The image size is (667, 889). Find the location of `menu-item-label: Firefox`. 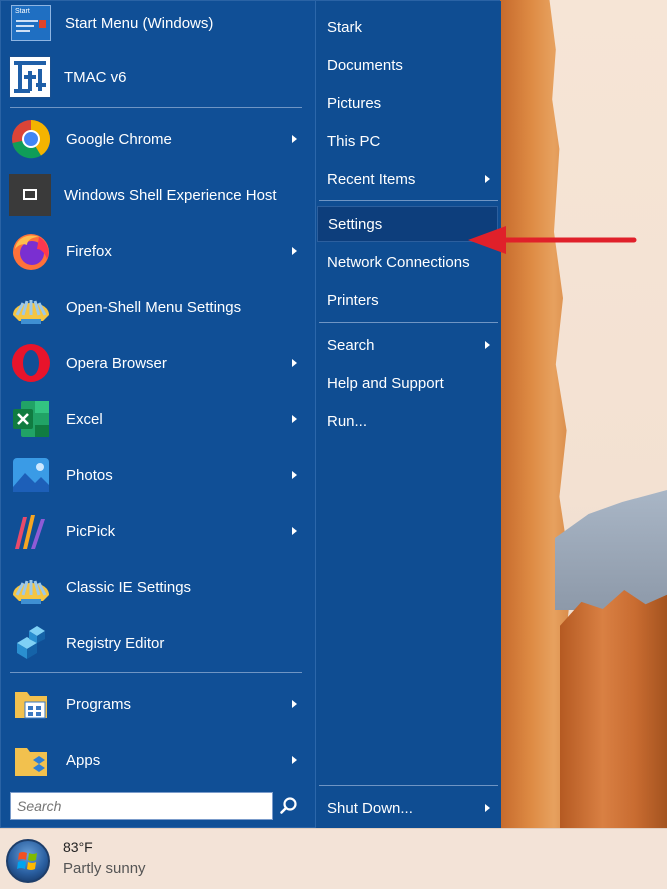

menu-item-label: Firefox is located at coordinates (89, 251).